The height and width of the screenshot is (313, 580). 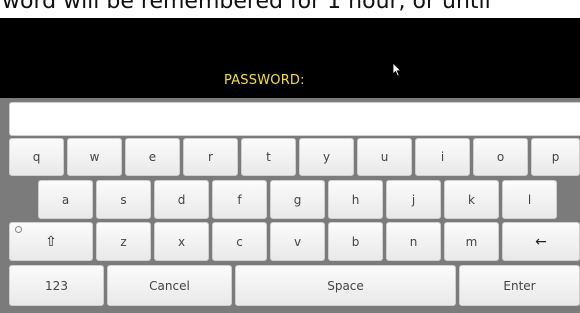 I want to click on key-b: b, so click(x=355, y=241).